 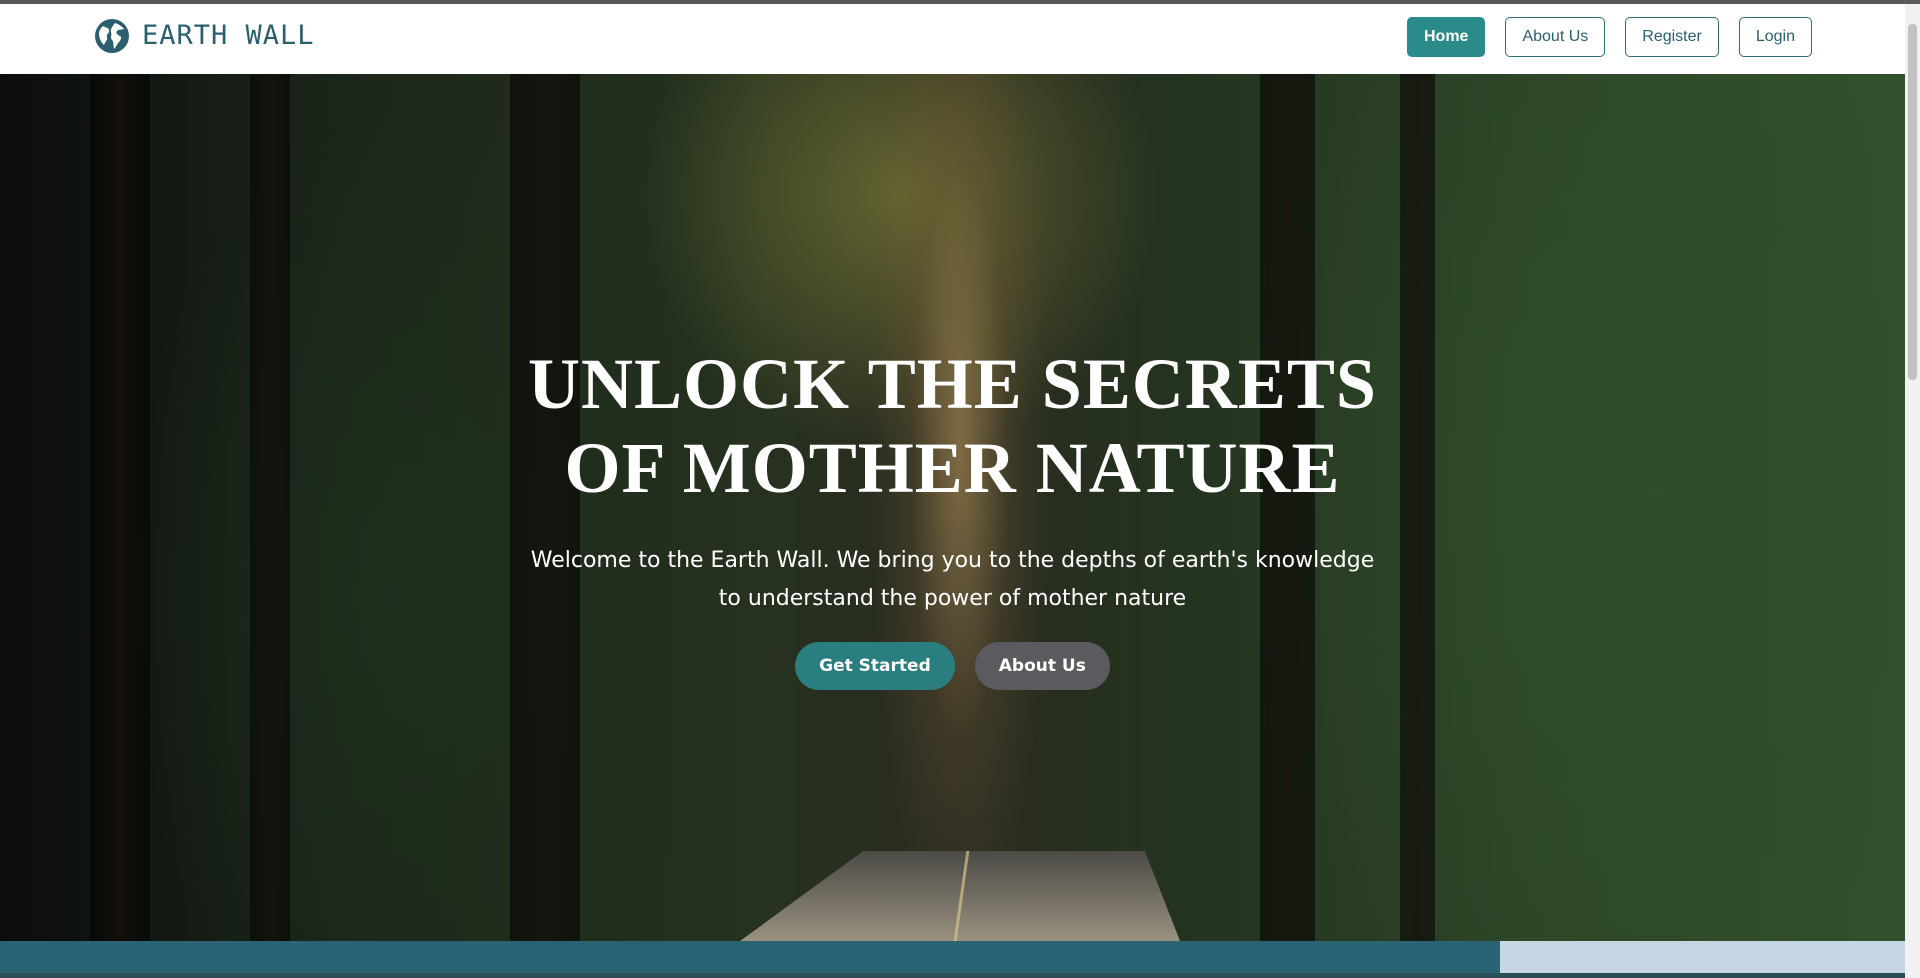 What do you see at coordinates (750, 957) in the screenshot?
I see `next-section-band` at bounding box center [750, 957].